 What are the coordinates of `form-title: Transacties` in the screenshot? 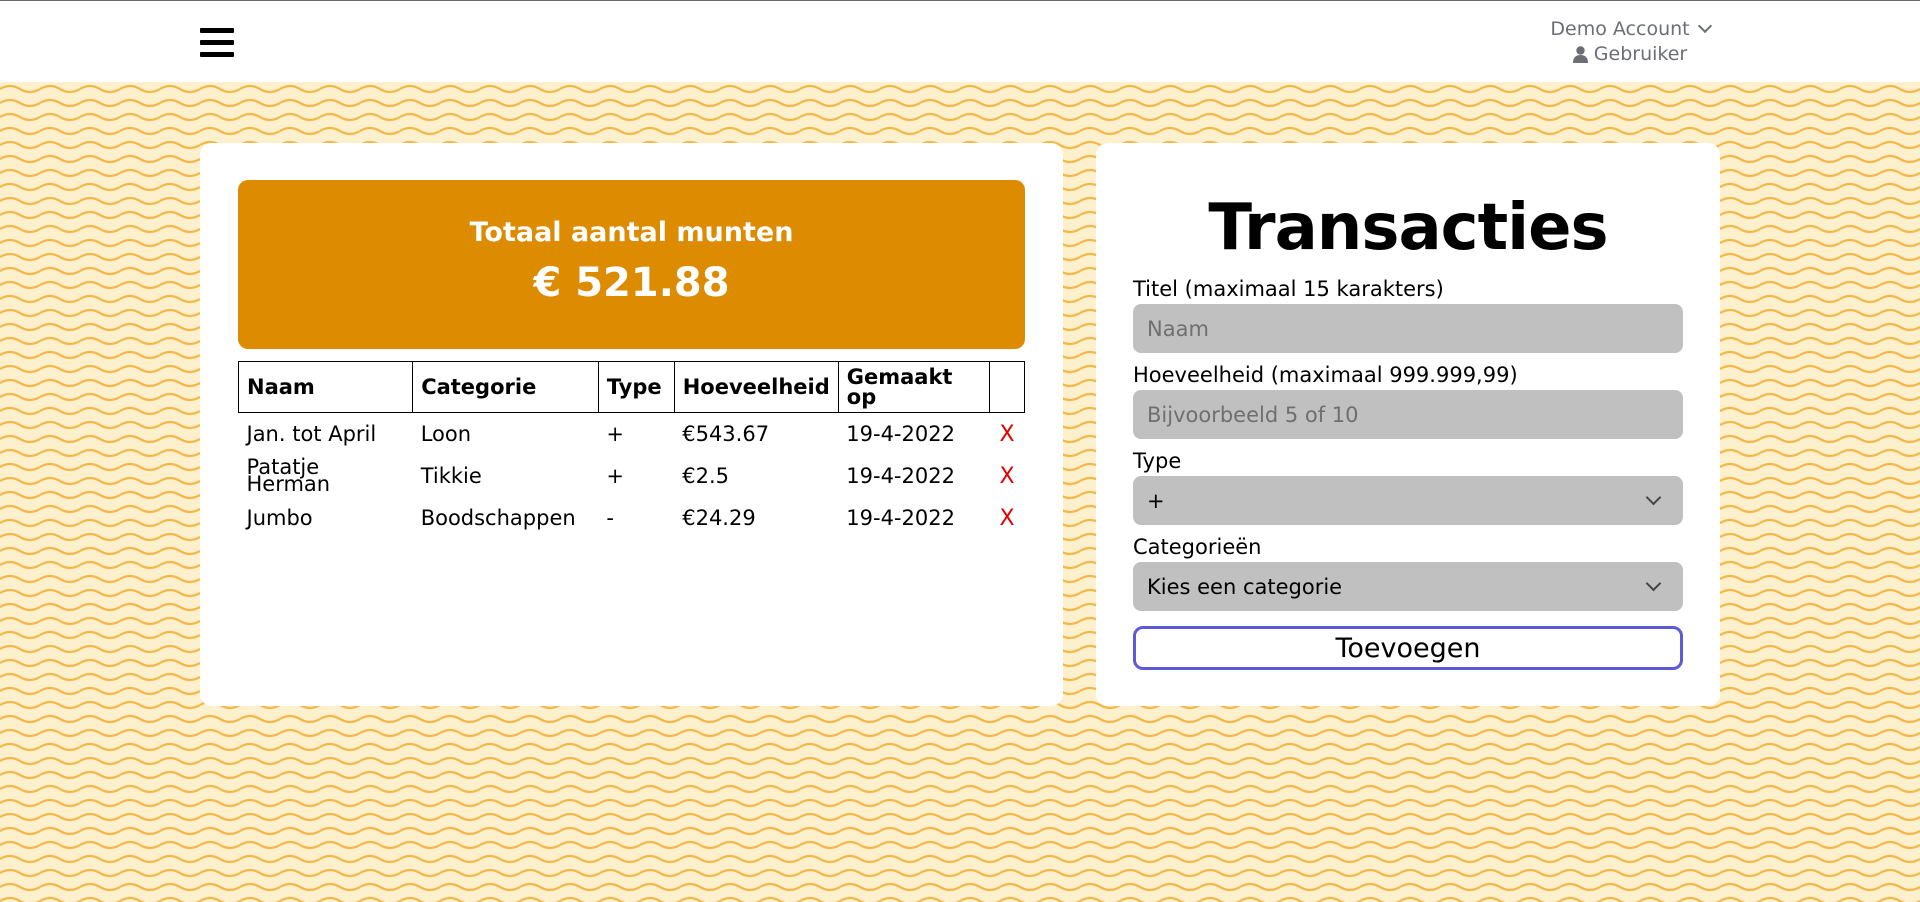 It's located at (1408, 228).